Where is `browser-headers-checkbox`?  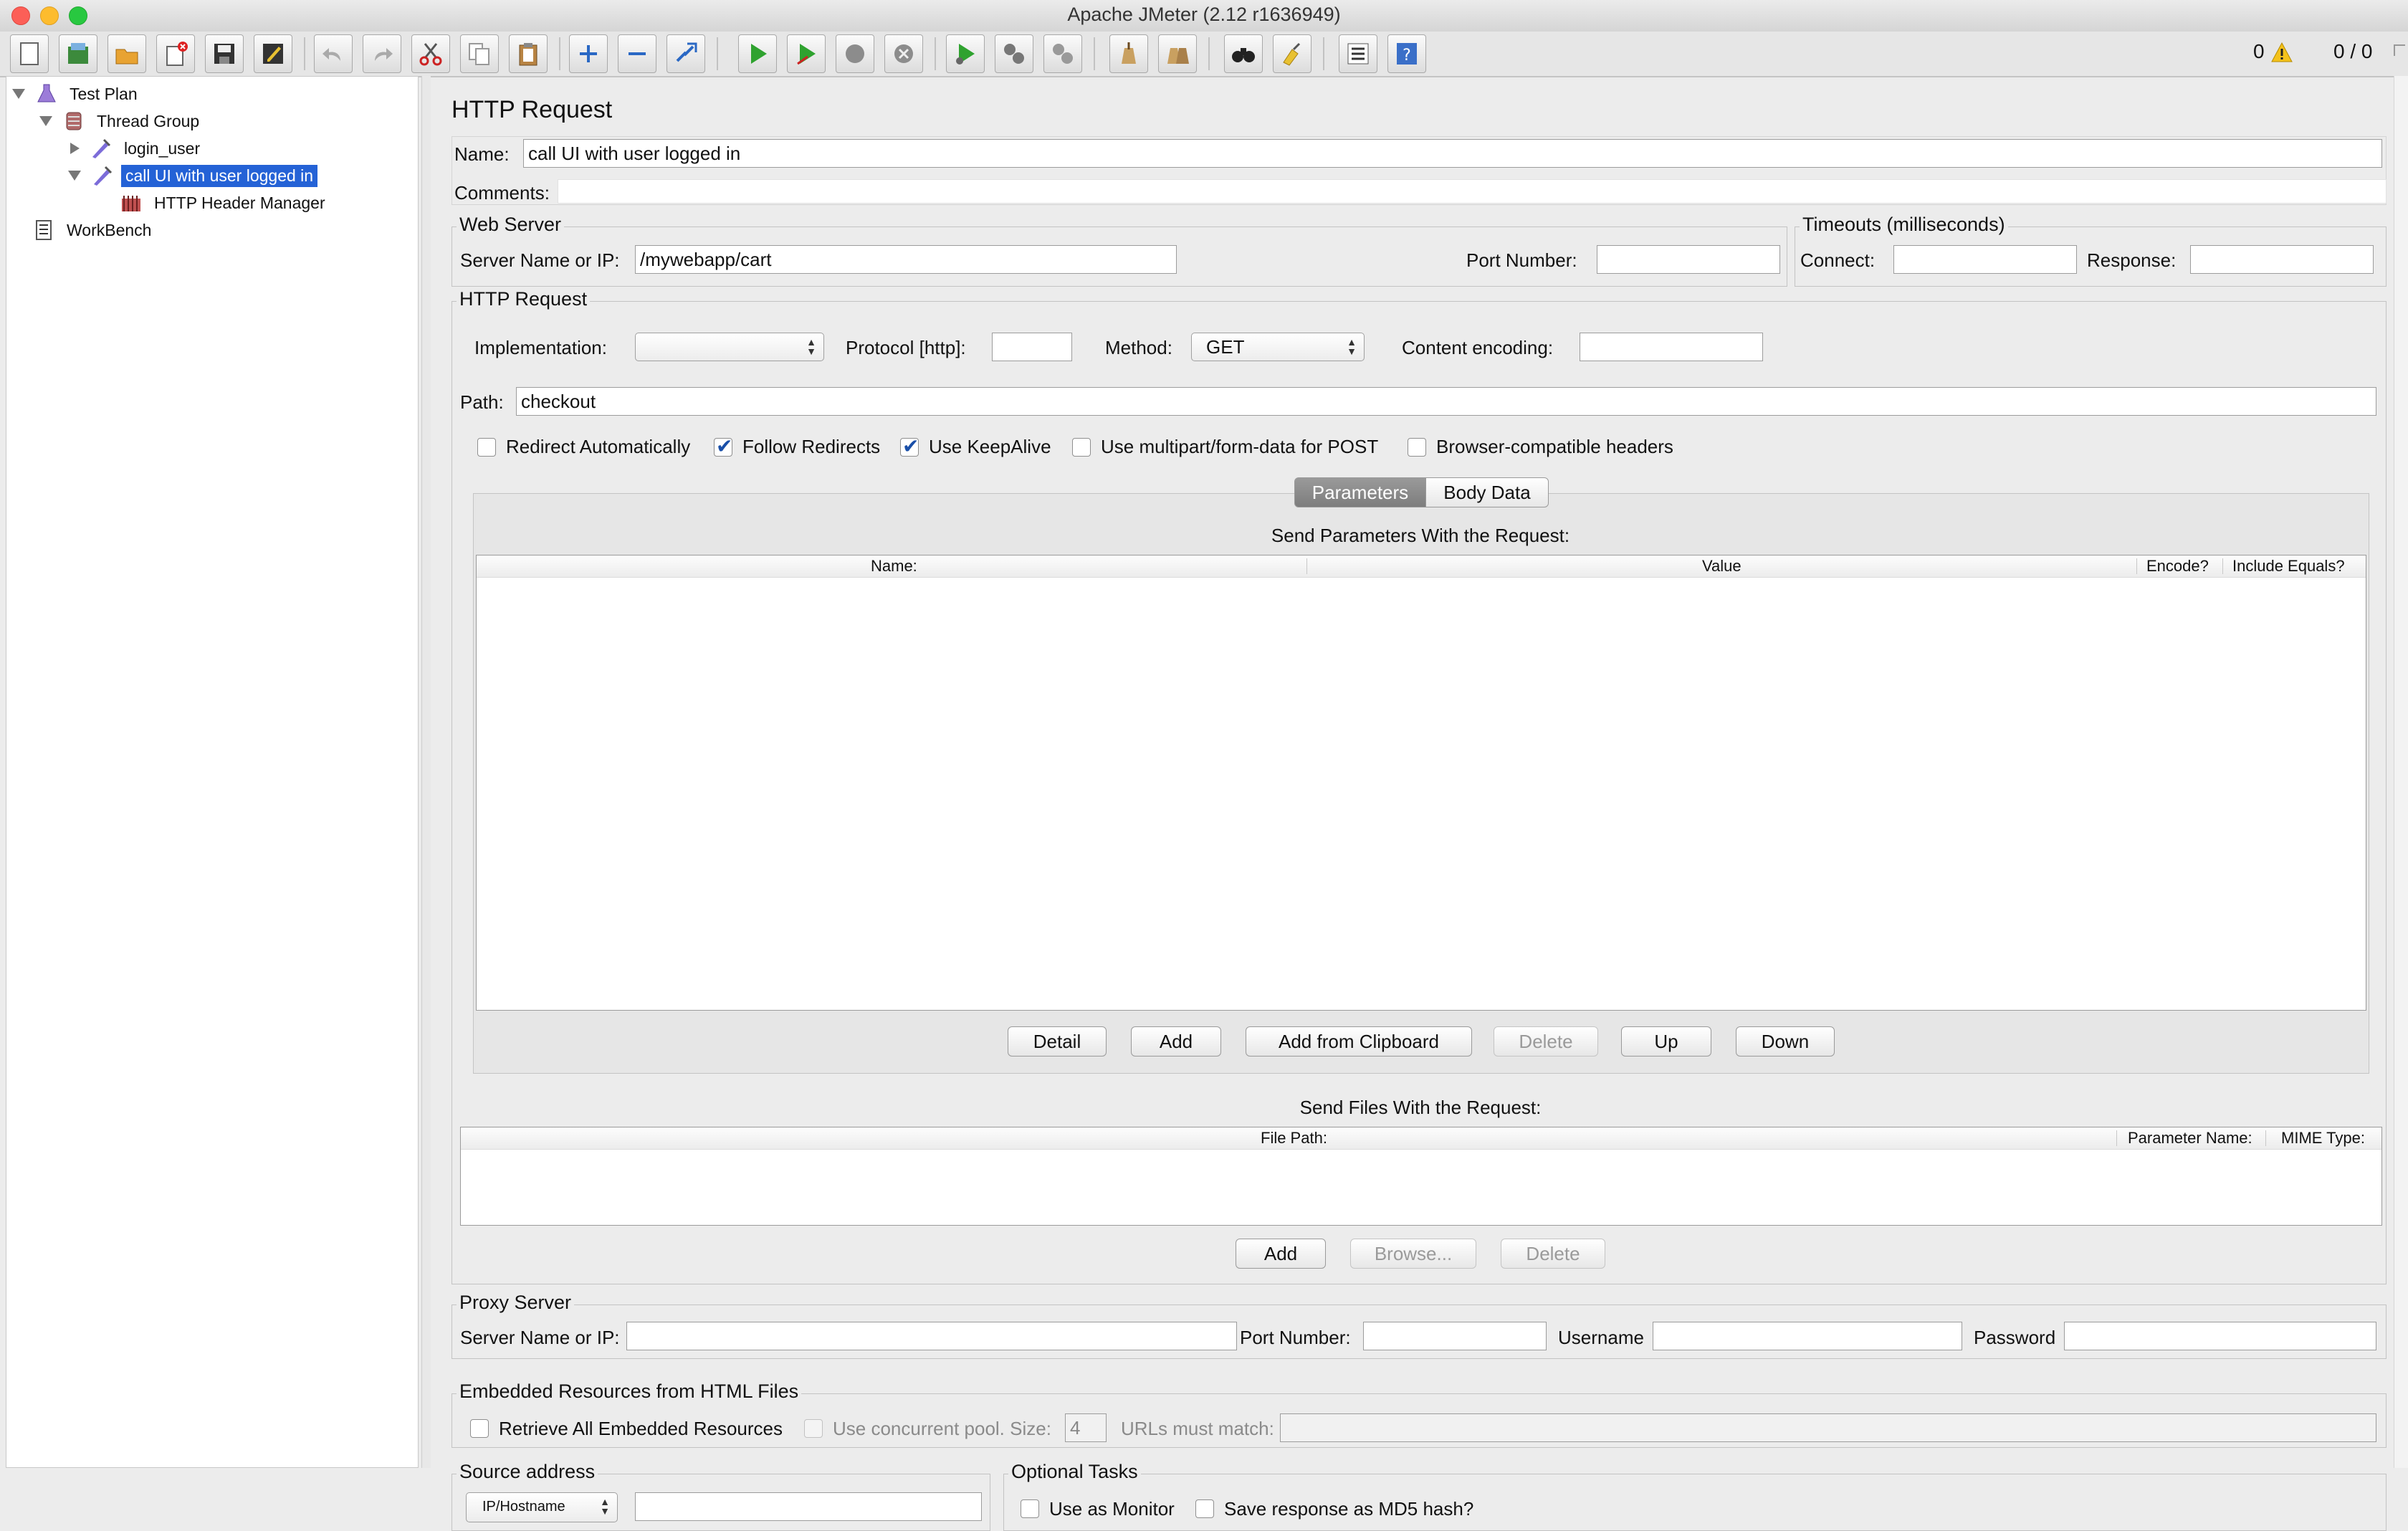
browser-headers-checkbox is located at coordinates (1417, 448).